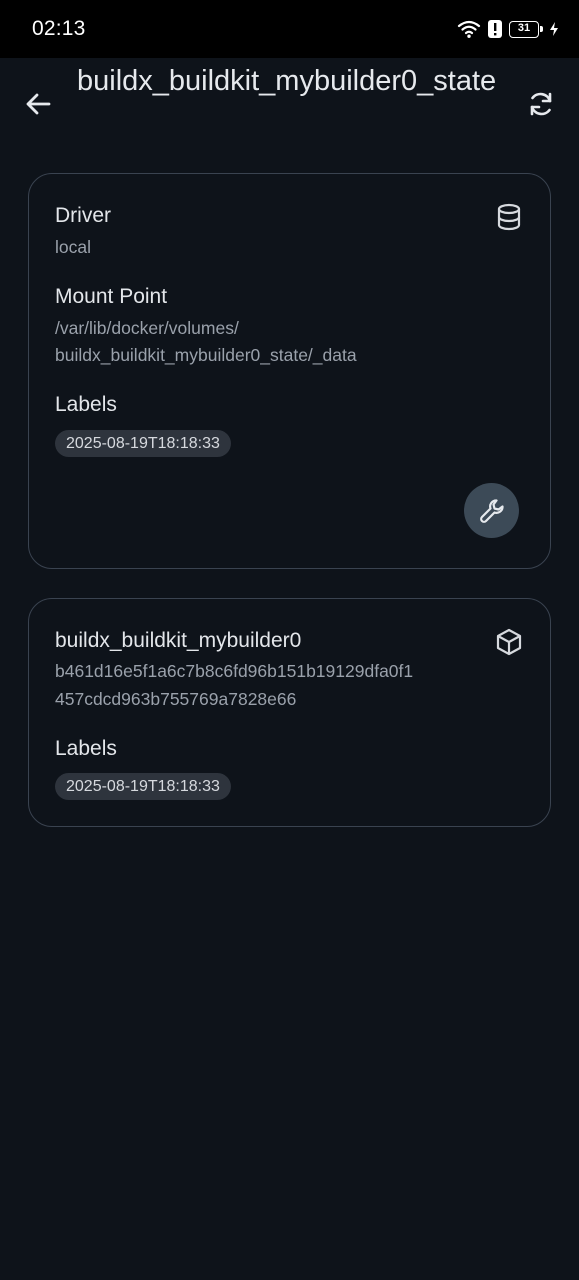  What do you see at coordinates (509, 217) in the screenshot?
I see `database-icon` at bounding box center [509, 217].